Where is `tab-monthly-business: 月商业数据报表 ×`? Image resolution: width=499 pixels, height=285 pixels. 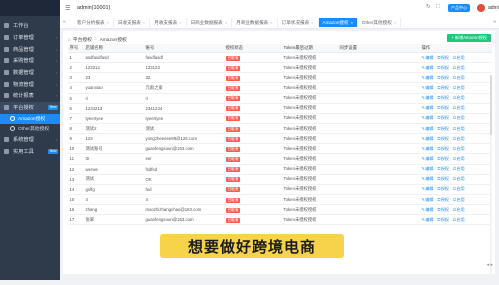 tab-monthly-business: 月商业数据报表 × is located at coordinates (255, 22).